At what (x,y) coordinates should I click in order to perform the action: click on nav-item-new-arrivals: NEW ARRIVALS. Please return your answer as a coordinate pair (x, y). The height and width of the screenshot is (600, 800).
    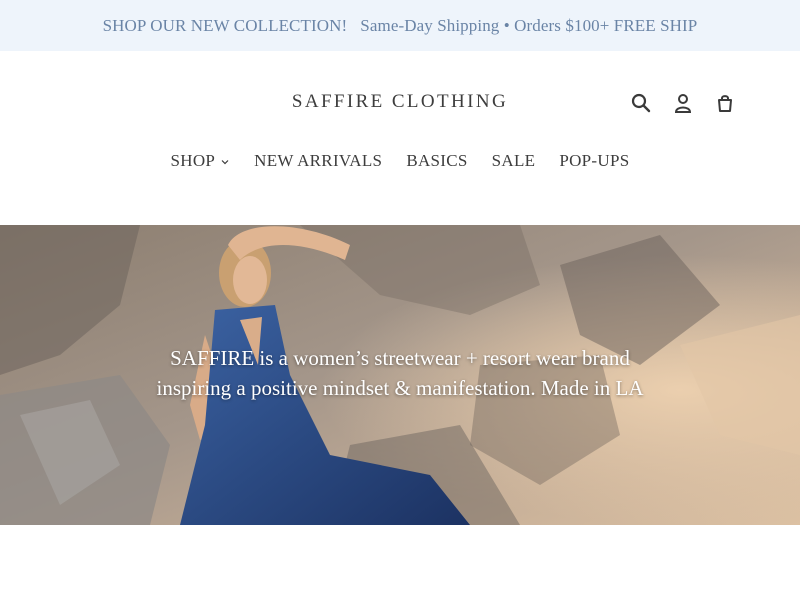
    Looking at the image, I should click on (318, 161).